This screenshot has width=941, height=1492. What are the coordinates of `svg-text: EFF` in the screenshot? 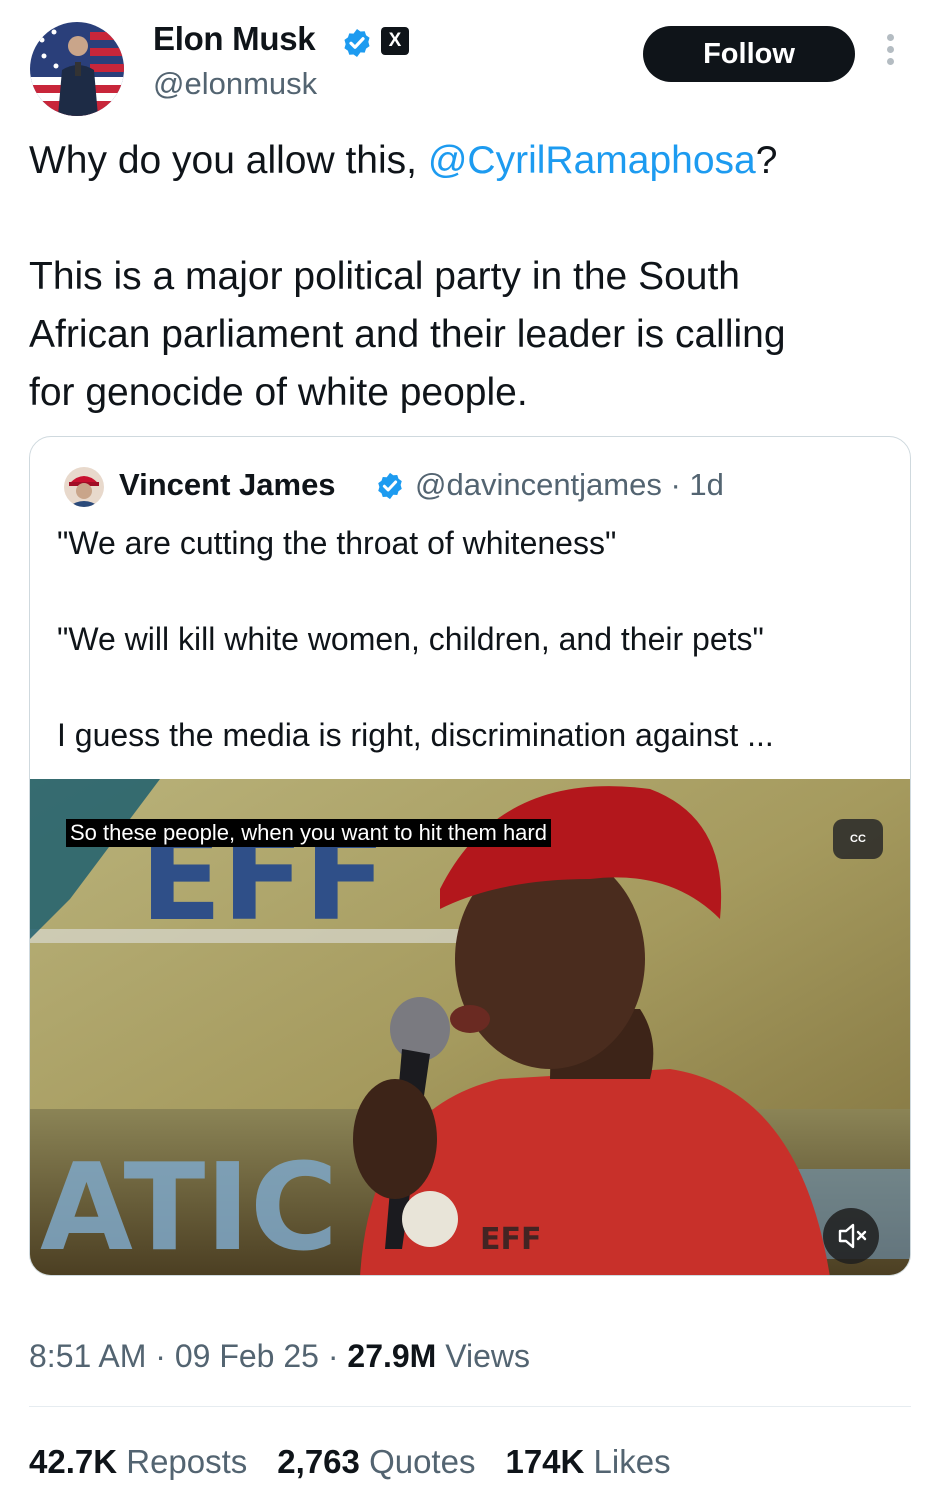 It's located at (510, 1239).